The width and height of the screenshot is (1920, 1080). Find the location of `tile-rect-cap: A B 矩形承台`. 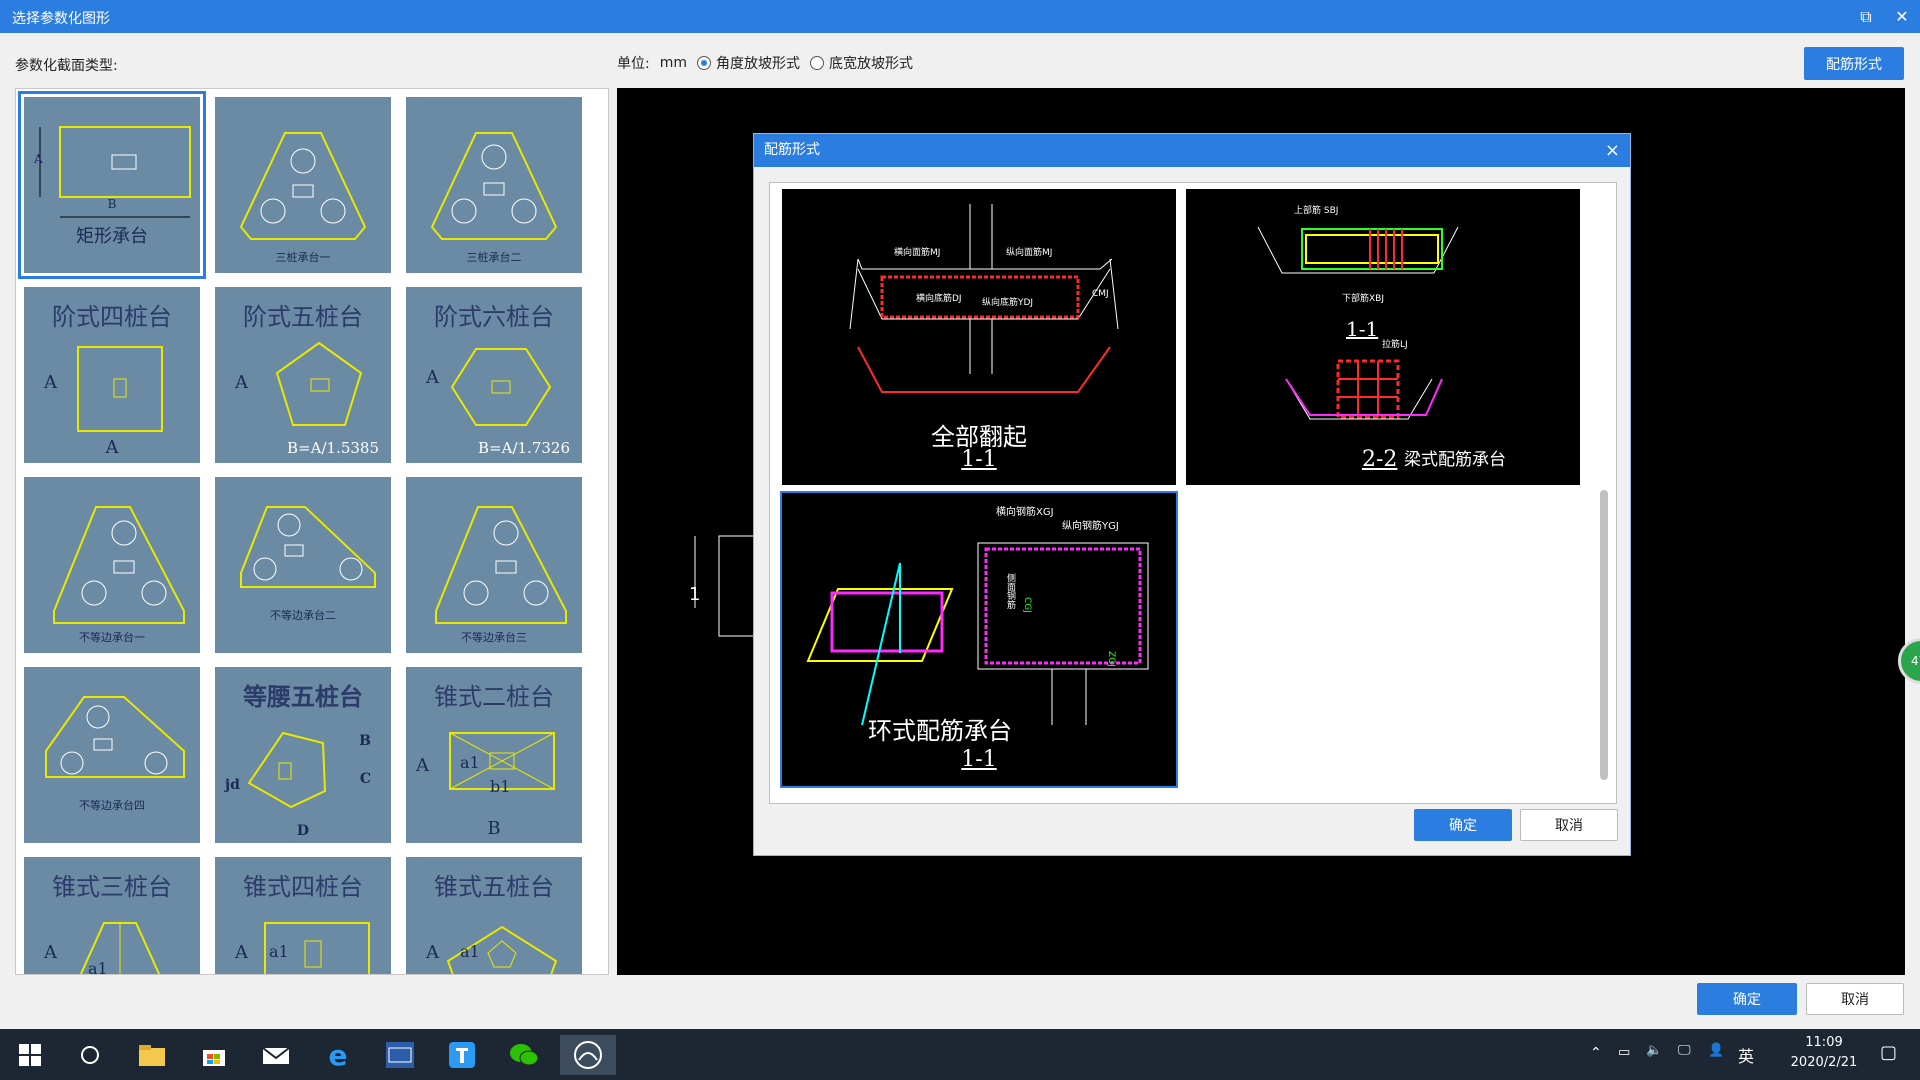

tile-rect-cap: A B 矩形承台 is located at coordinates (112, 185).